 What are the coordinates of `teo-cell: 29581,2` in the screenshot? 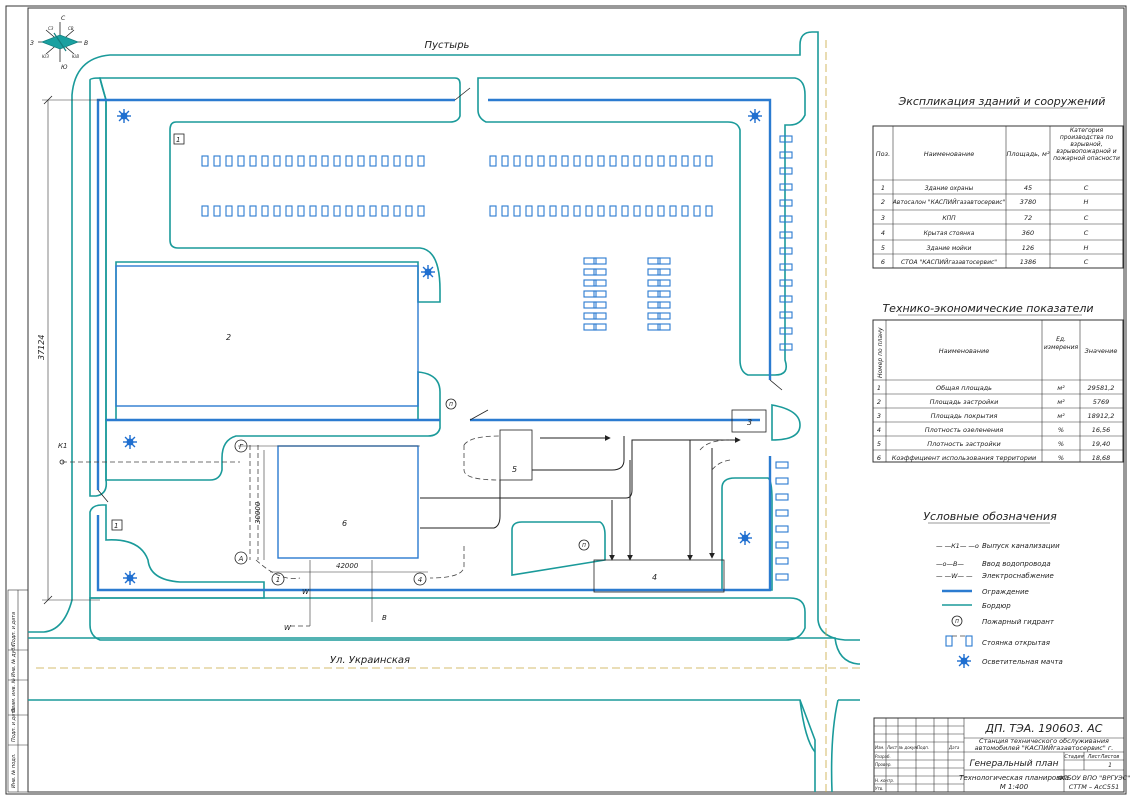 It's located at (1101, 388).